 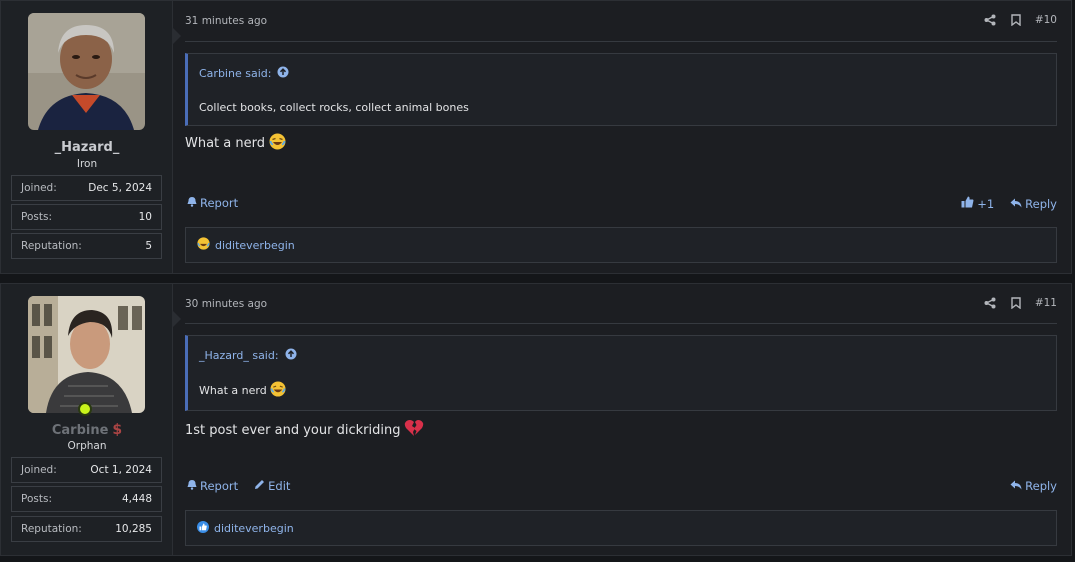 I want to click on quote-text: What a nerd, so click(x=233, y=390).